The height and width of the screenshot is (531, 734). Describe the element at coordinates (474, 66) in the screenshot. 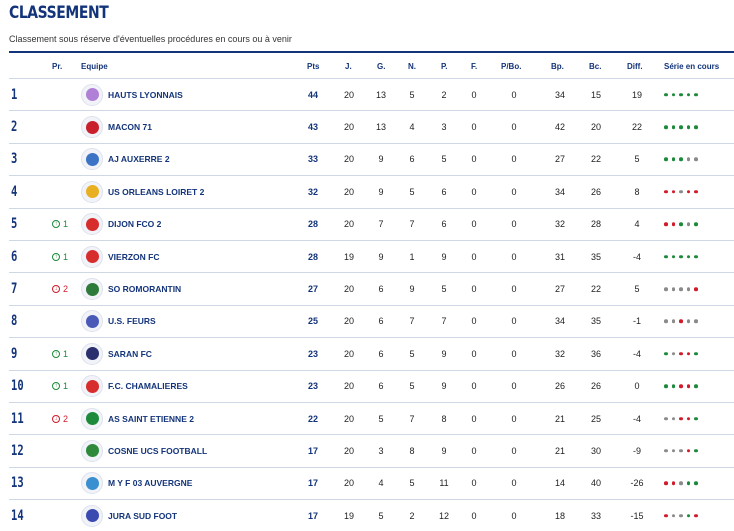

I see `header-f: F.` at that location.